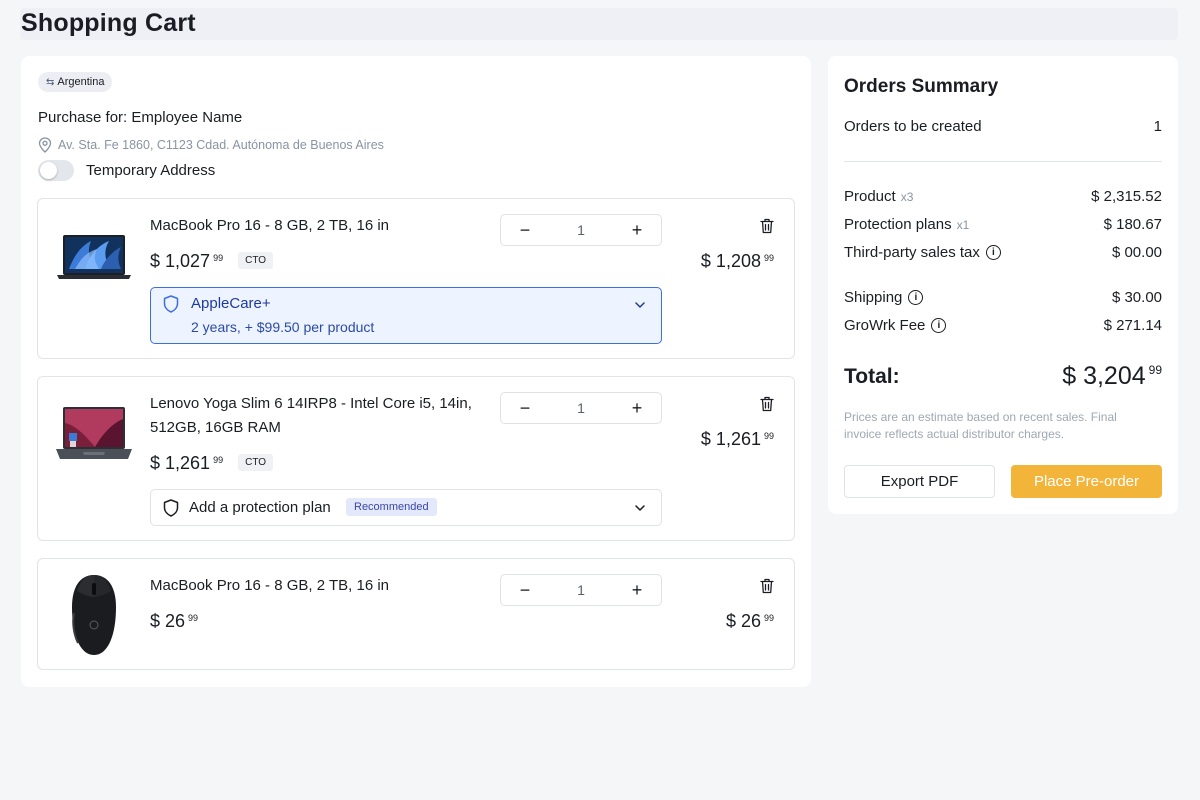 The image size is (1200, 800). What do you see at coordinates (1003, 126) in the screenshot?
I see `summary-orders-row: Orders to be created 1` at bounding box center [1003, 126].